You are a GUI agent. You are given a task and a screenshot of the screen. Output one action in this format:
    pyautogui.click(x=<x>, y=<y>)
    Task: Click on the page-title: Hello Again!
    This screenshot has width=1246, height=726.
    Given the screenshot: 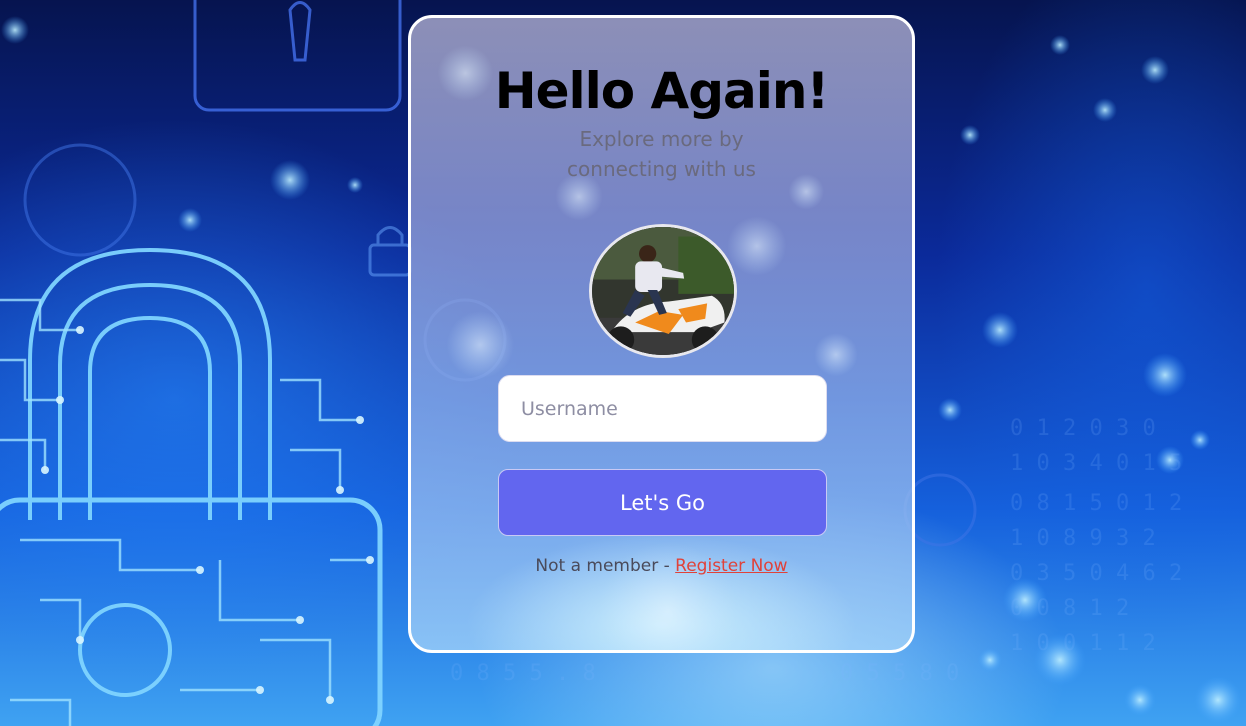 What is the action you would take?
    pyautogui.click(x=662, y=91)
    